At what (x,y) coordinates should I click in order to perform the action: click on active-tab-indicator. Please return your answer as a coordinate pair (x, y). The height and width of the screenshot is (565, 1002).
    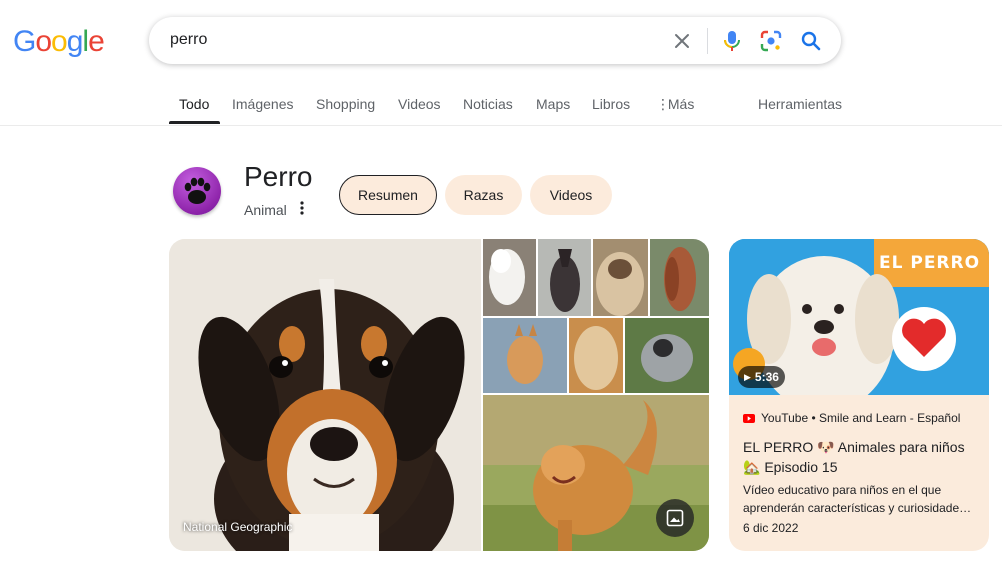
    Looking at the image, I should click on (194, 122).